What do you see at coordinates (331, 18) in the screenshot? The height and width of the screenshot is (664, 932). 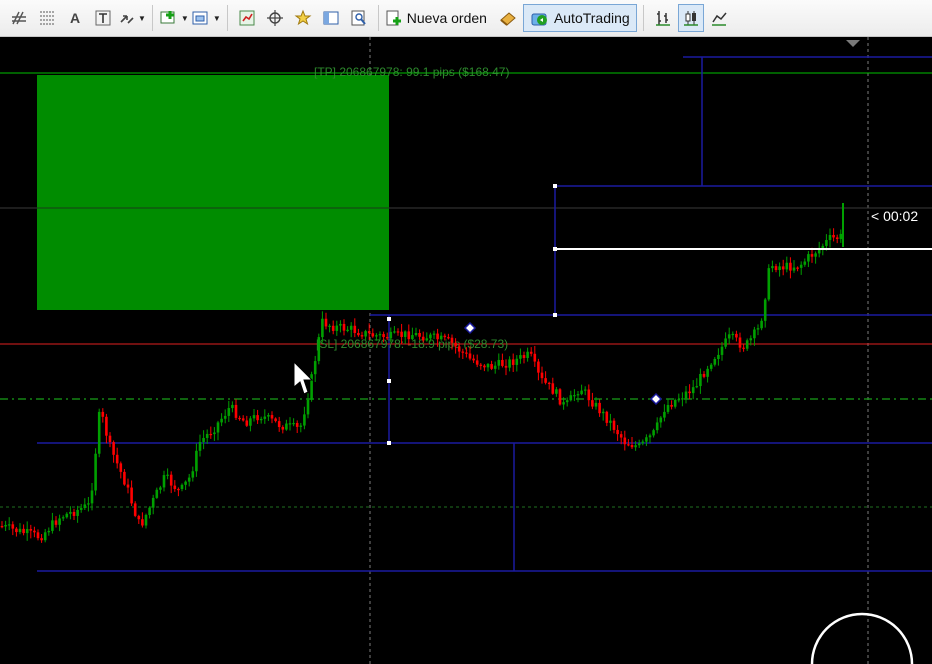 I see `navigator-icon` at bounding box center [331, 18].